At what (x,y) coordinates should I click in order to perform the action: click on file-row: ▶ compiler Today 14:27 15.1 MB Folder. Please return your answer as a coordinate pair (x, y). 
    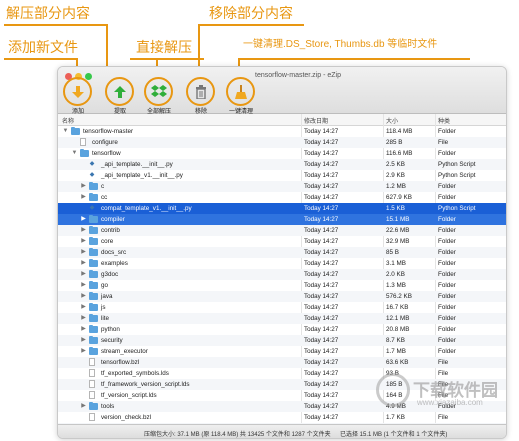
    Looking at the image, I should click on (282, 219).